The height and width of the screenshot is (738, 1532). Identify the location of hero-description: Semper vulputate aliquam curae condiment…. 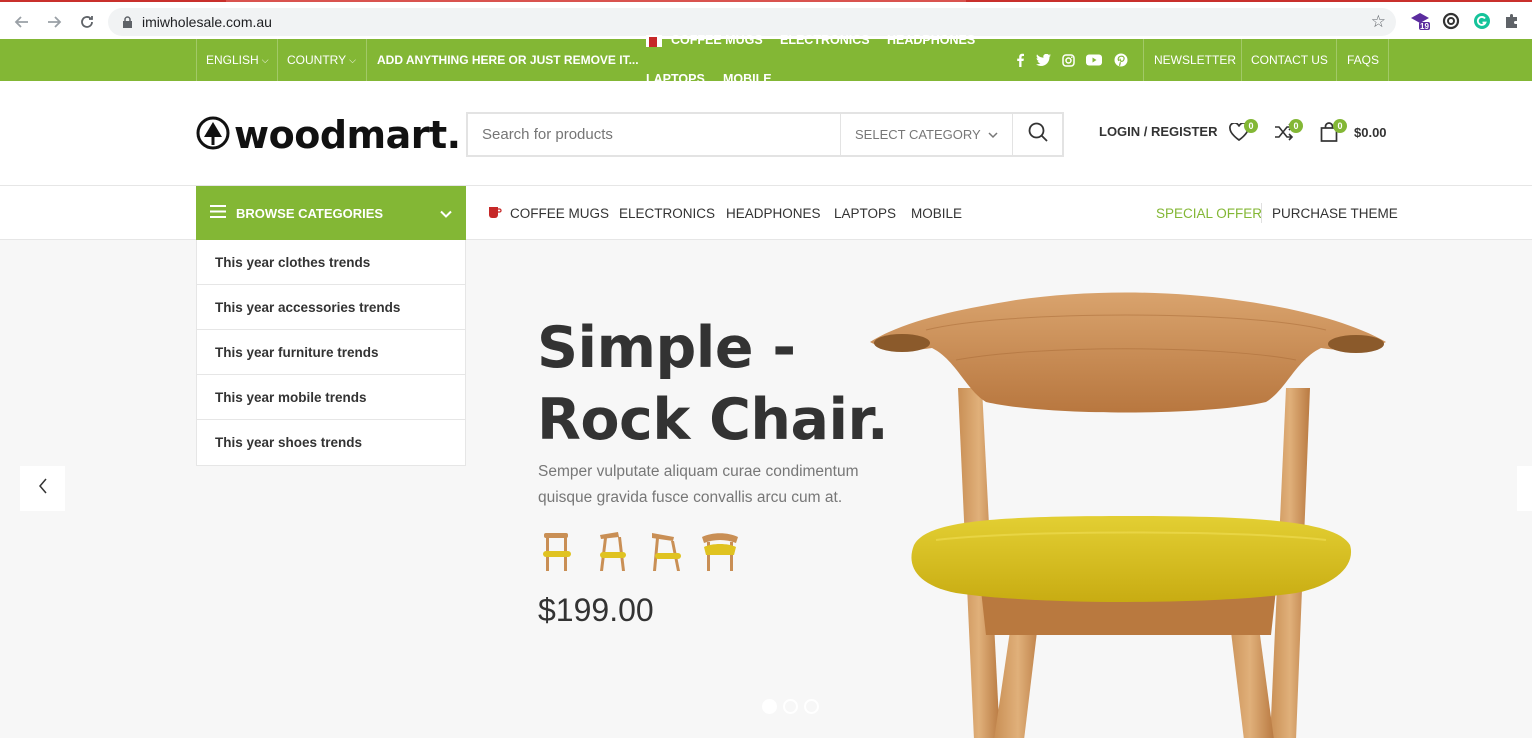
(698, 484).